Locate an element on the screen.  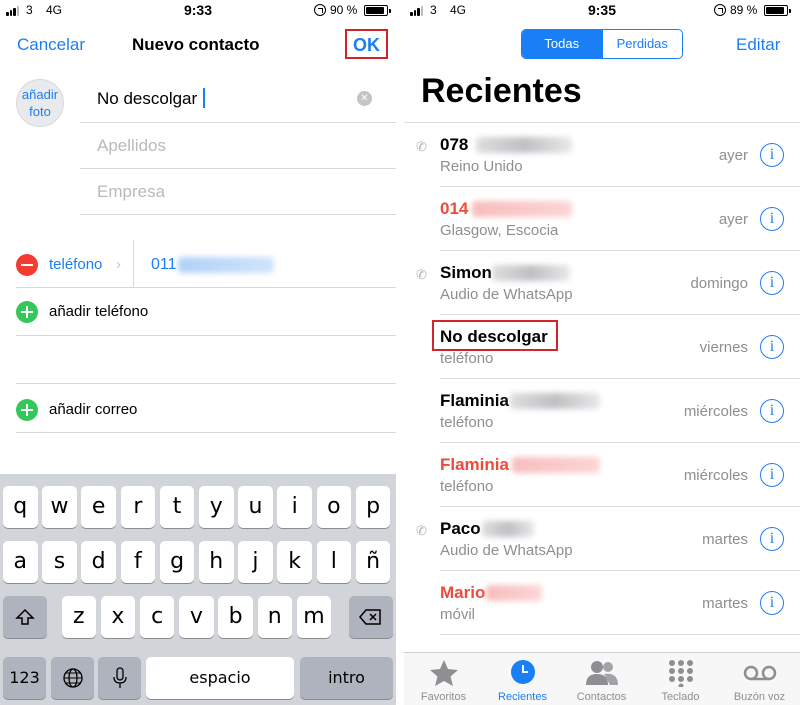
dictation-key is located at coordinates (119, 678).